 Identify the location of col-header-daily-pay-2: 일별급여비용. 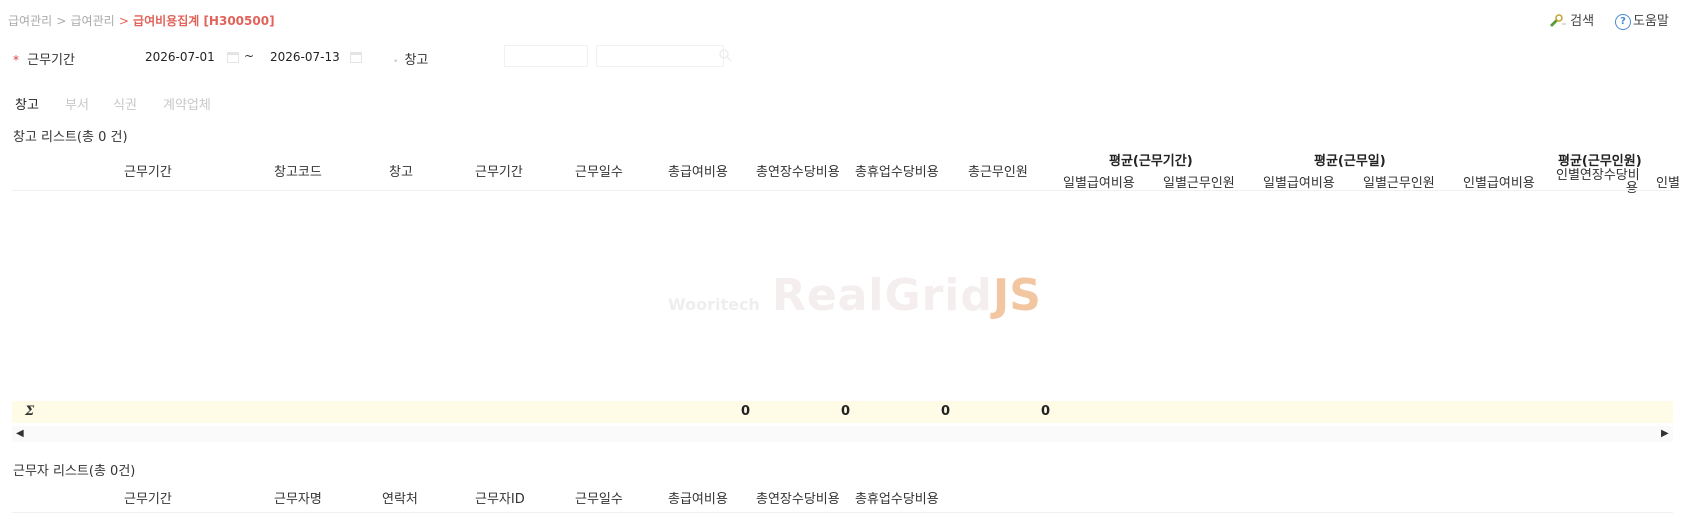
(1299, 181).